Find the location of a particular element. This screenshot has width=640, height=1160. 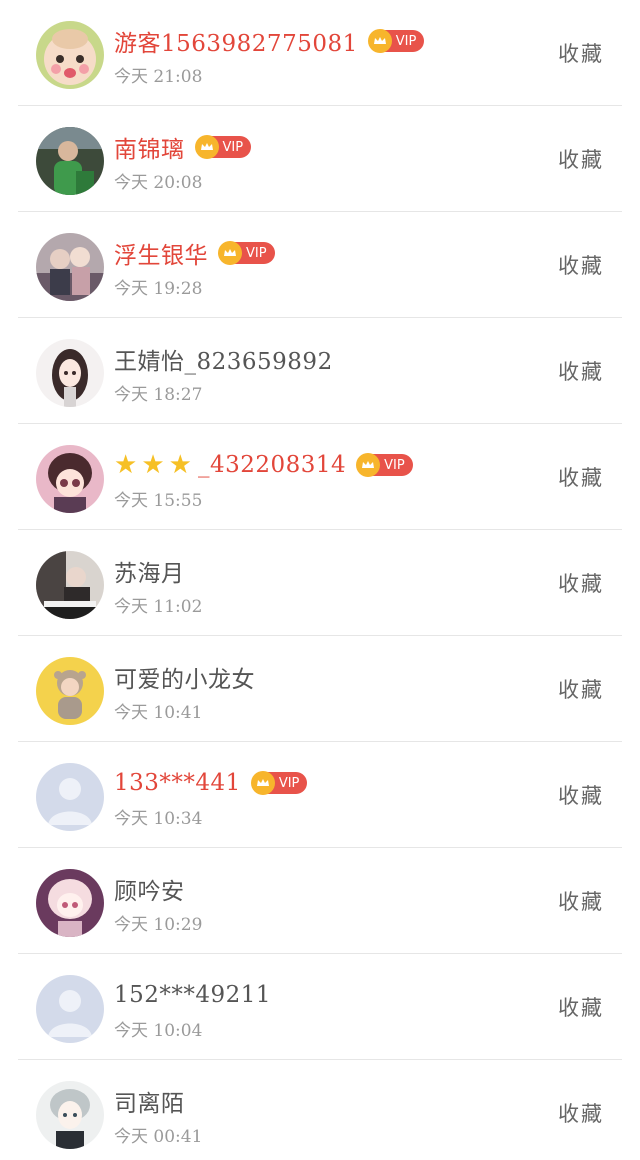

name-line: 浮生银华 VIP is located at coordinates (194, 253).